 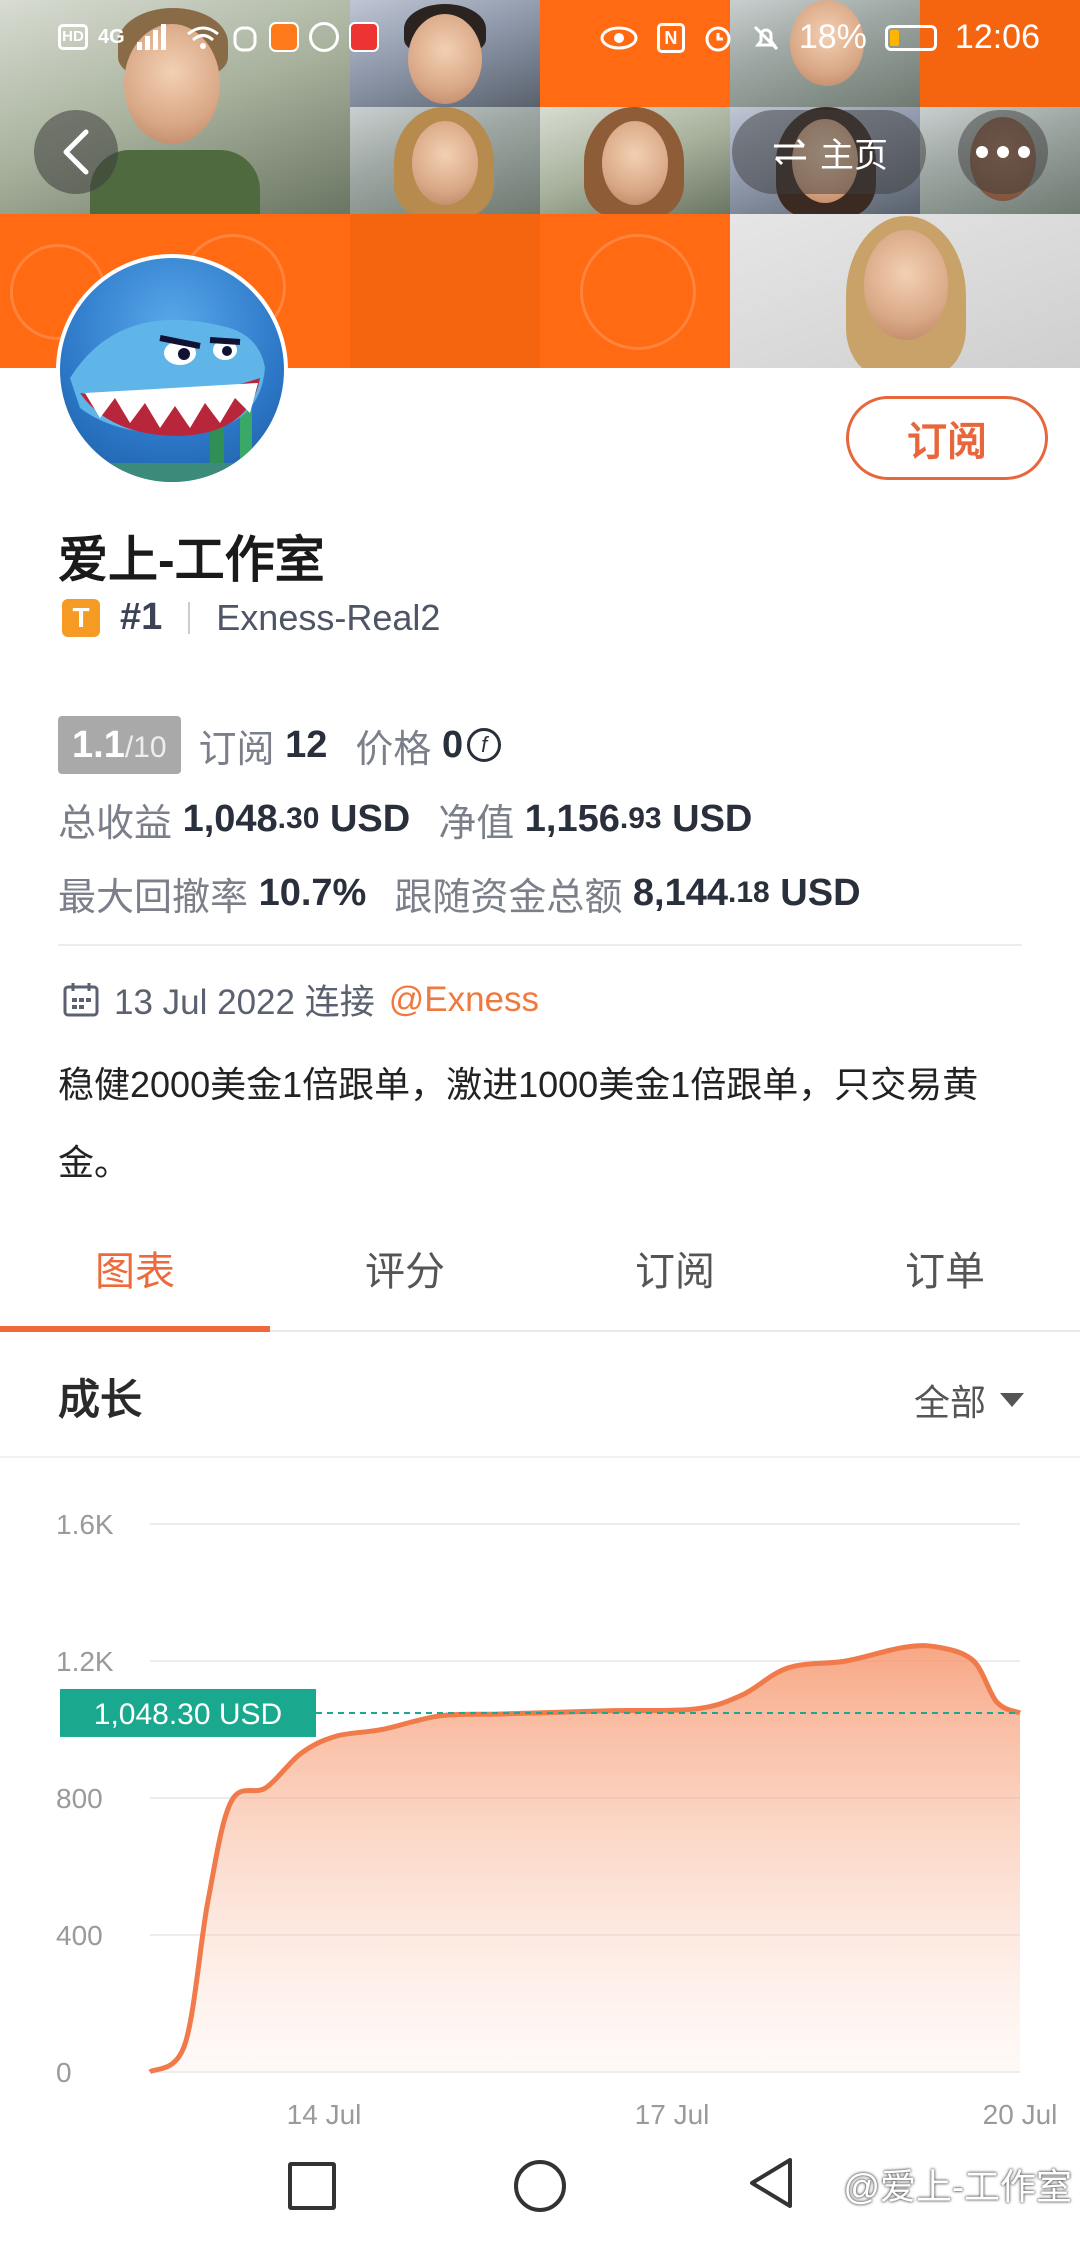 What do you see at coordinates (718, 38) in the screenshot?
I see `alarm-icon` at bounding box center [718, 38].